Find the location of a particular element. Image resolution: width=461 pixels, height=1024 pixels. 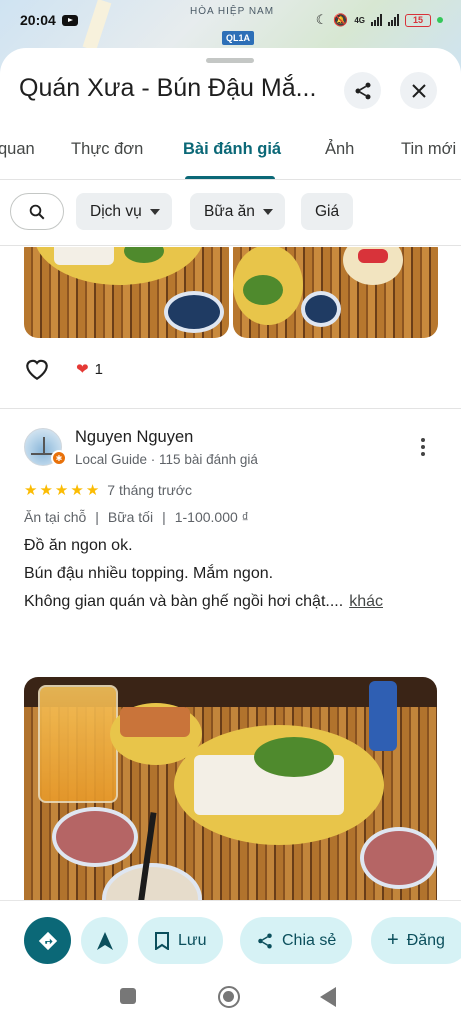

search-reviews-button is located at coordinates (37, 211).